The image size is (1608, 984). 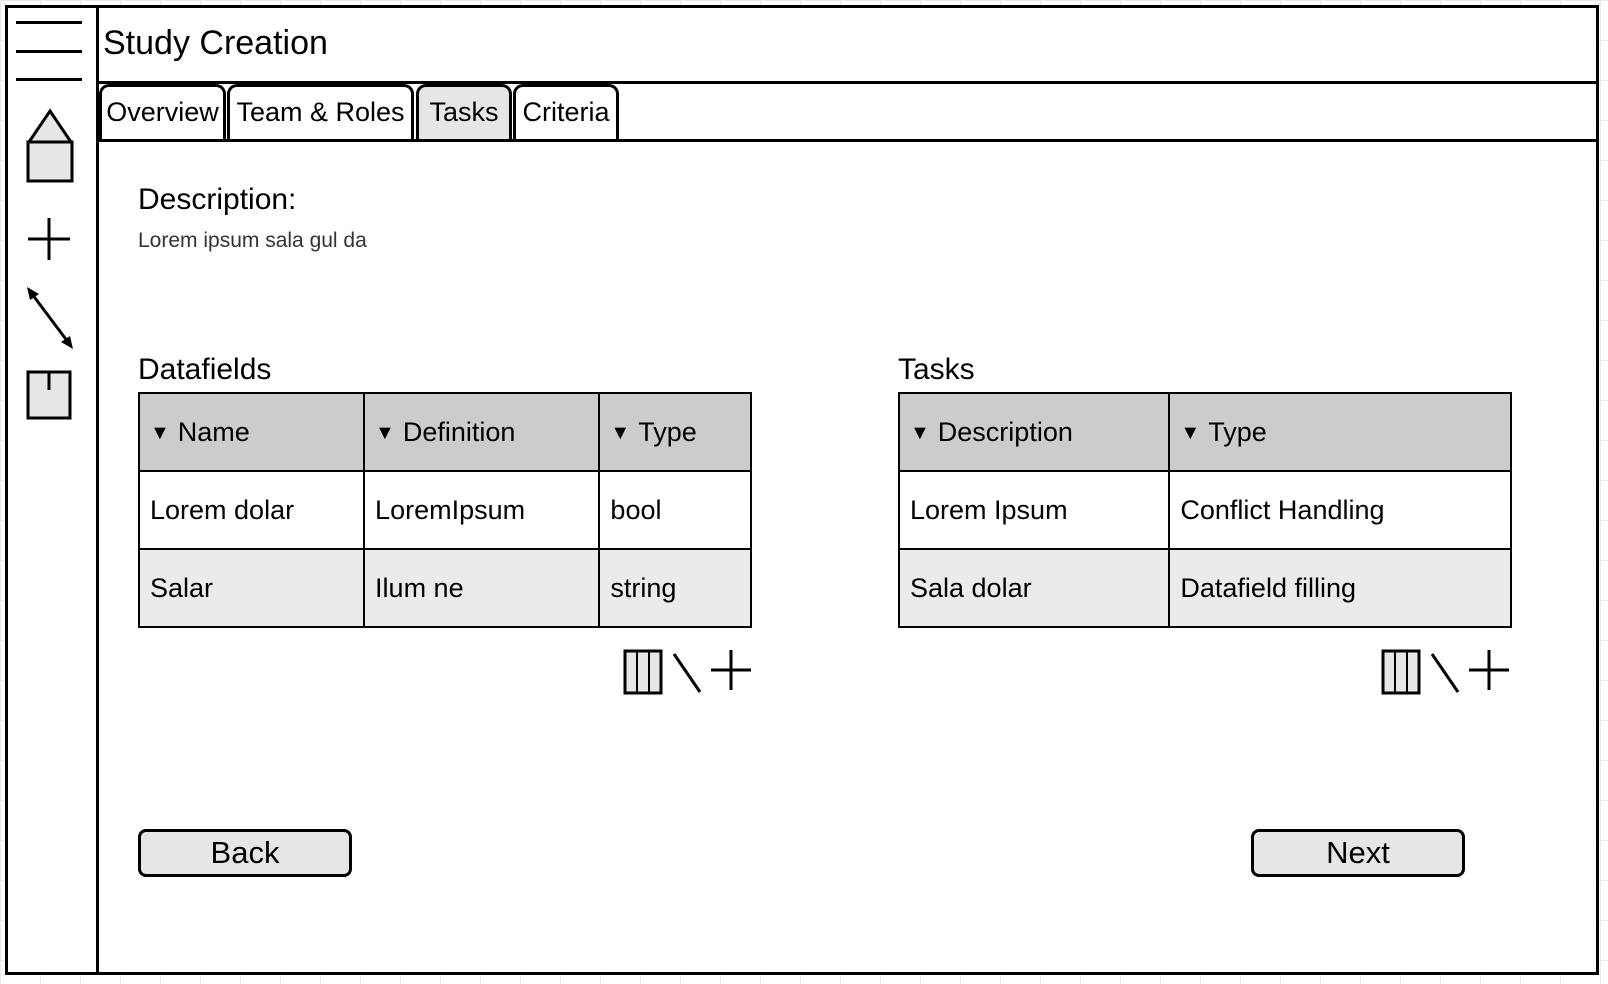 What do you see at coordinates (50, 318) in the screenshot?
I see `resize-arrow-icon` at bounding box center [50, 318].